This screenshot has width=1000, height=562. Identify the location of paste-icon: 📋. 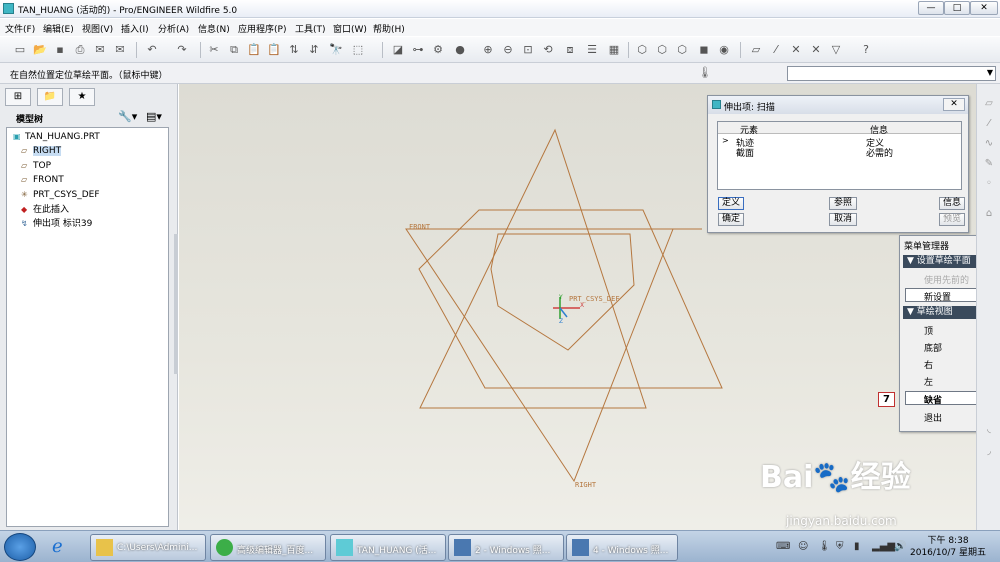
(254, 50).